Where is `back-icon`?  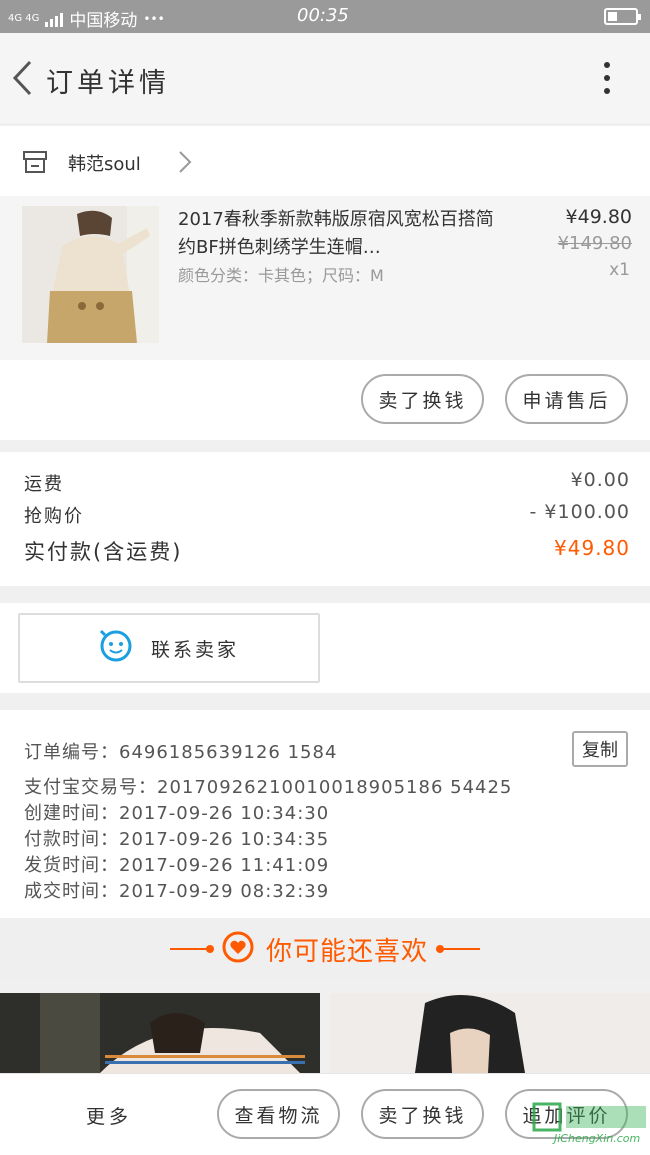 back-icon is located at coordinates (22, 78).